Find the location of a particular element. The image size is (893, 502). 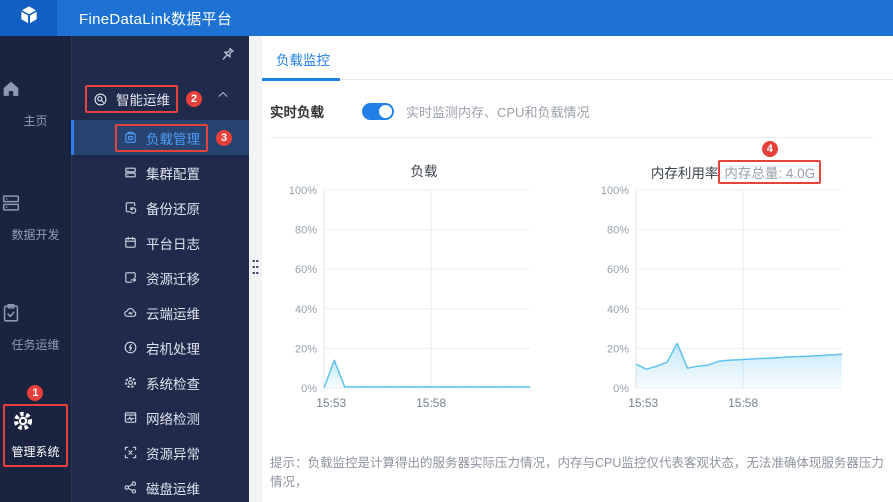

submenu-item-cluster-config: 集群配置 is located at coordinates (160, 172).